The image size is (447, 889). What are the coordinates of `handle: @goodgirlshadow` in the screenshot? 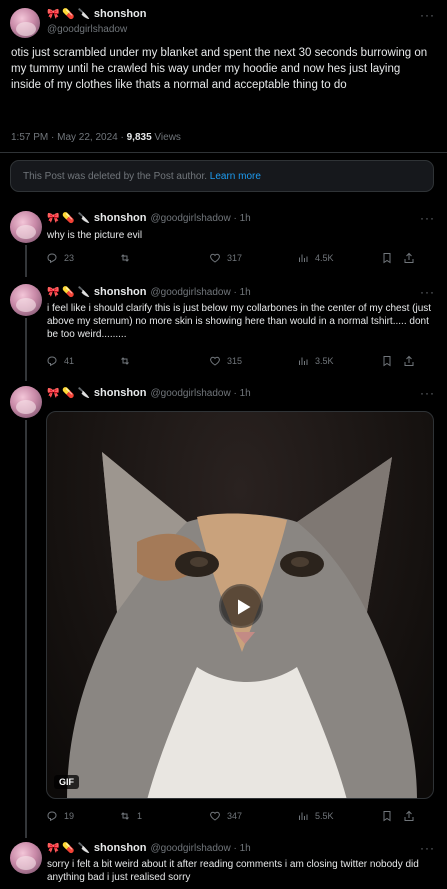 It's located at (87, 29).